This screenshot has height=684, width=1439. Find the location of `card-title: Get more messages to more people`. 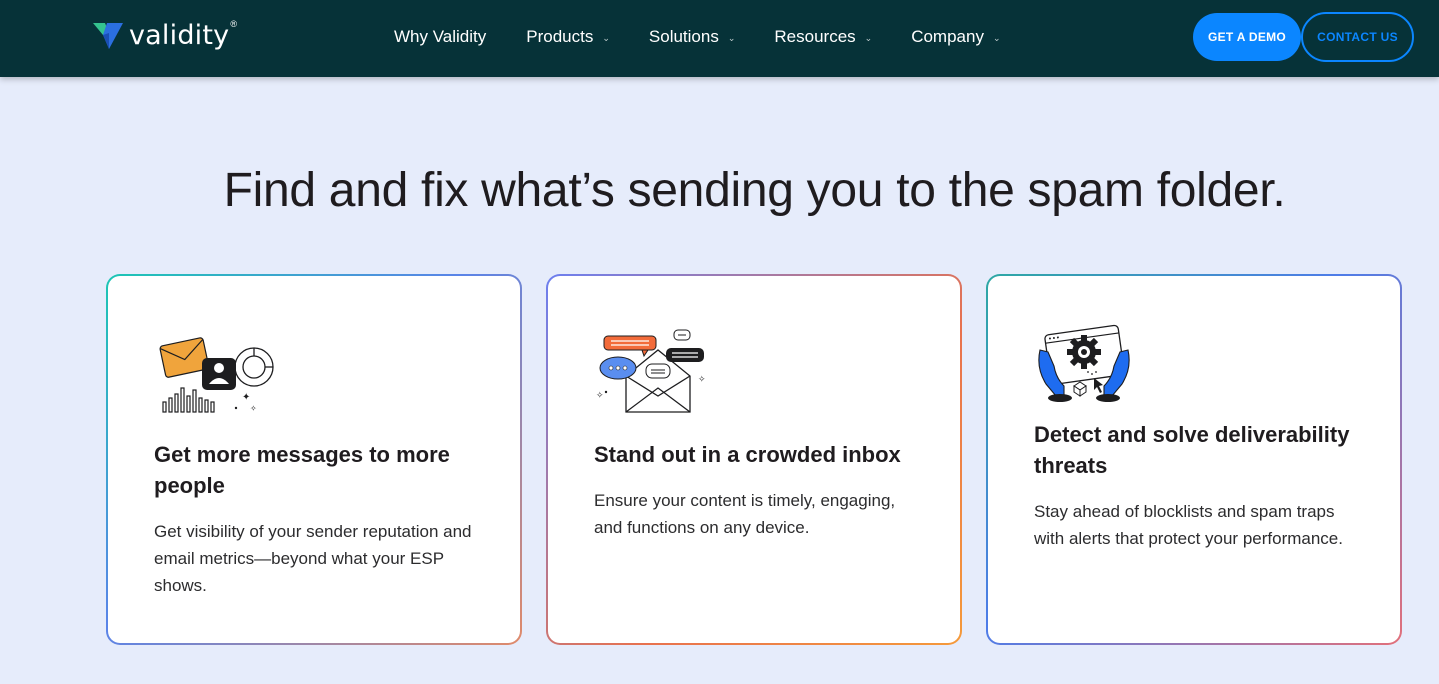

card-title: Get more messages to more people is located at coordinates (302, 470).